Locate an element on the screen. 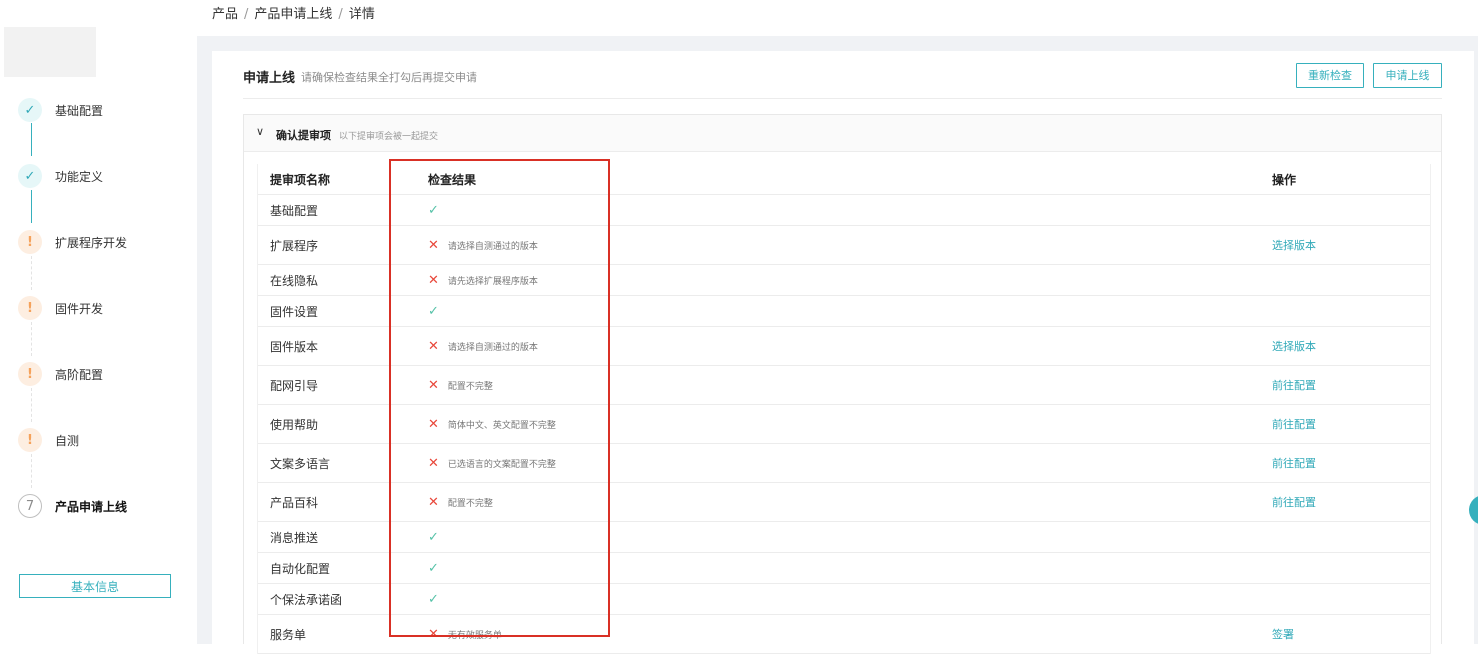  table-row: 个保法承诺函 ✓ is located at coordinates (844, 599).